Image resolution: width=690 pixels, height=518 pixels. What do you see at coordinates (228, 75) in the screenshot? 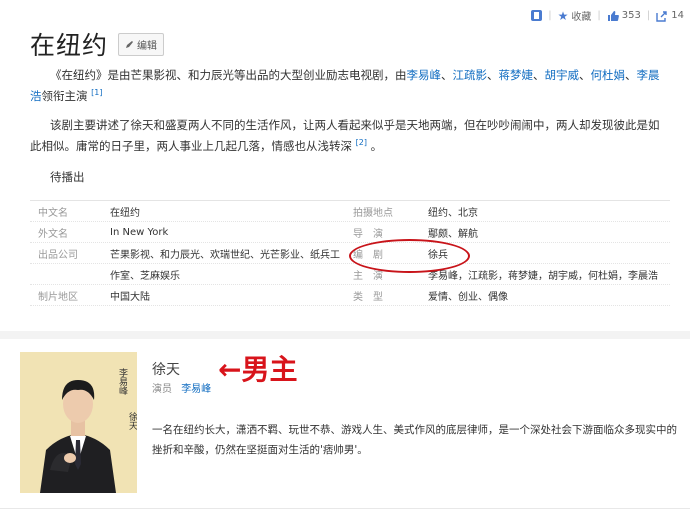
I see `intro-prefix: 《在纽约》是由芒果影视、和力辰光等出品的大型创业励志电视剧，由` at bounding box center [228, 75].